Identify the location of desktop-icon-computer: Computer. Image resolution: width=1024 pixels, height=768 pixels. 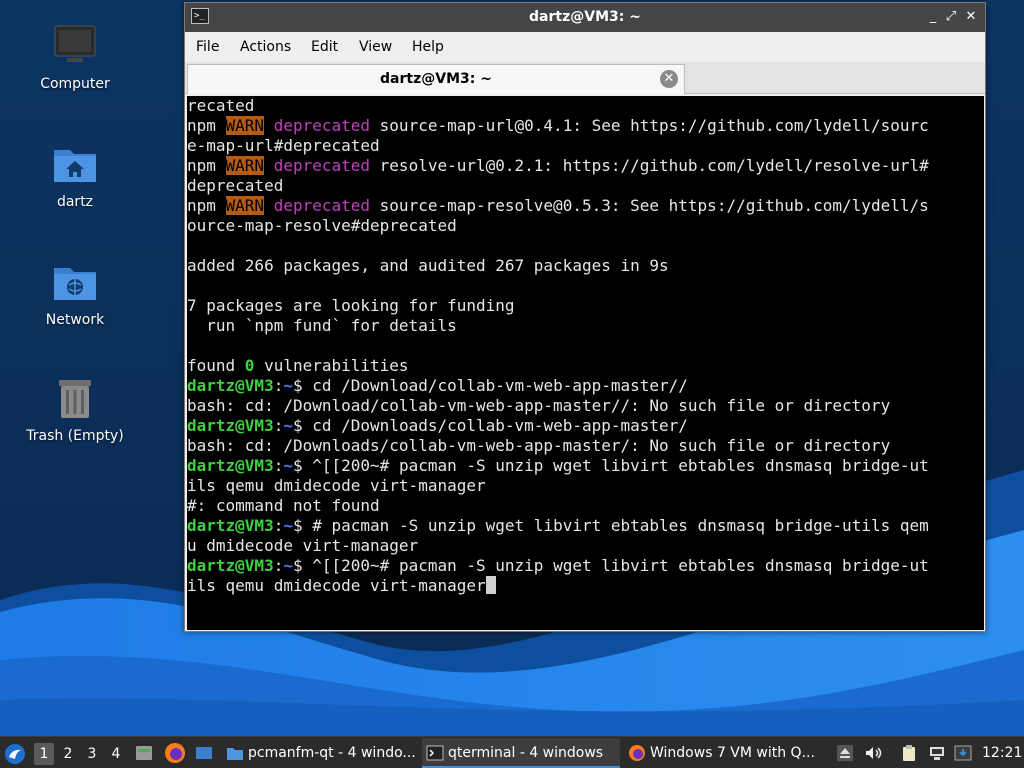
(75, 57).